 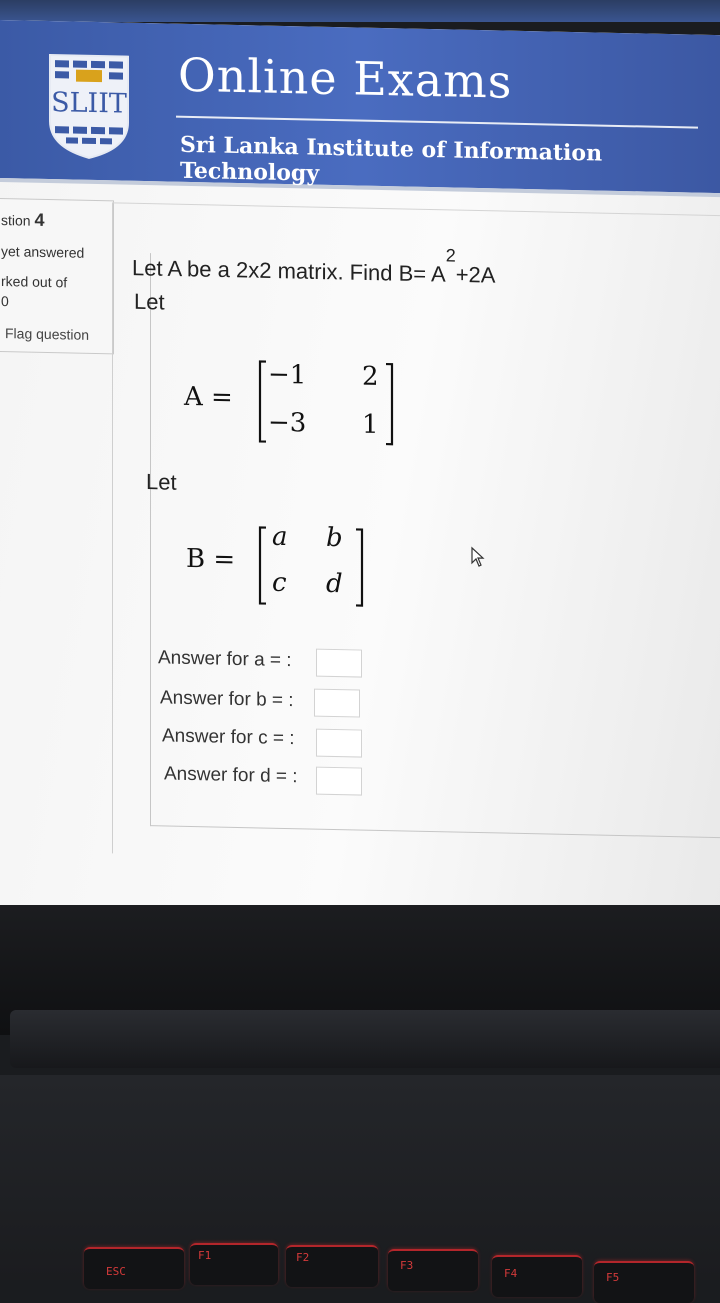 What do you see at coordinates (149, 301) in the screenshot?
I see `let-text-1: Let` at bounding box center [149, 301].